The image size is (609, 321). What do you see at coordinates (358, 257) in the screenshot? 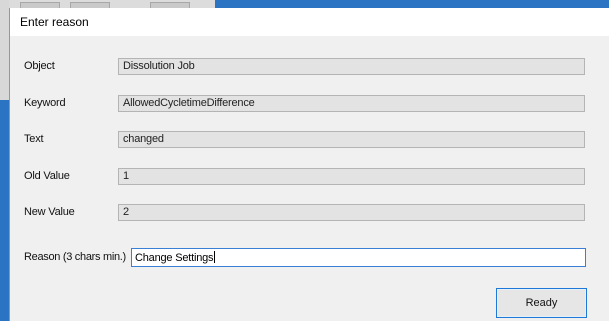
I see `reason-input: Change Settings` at bounding box center [358, 257].